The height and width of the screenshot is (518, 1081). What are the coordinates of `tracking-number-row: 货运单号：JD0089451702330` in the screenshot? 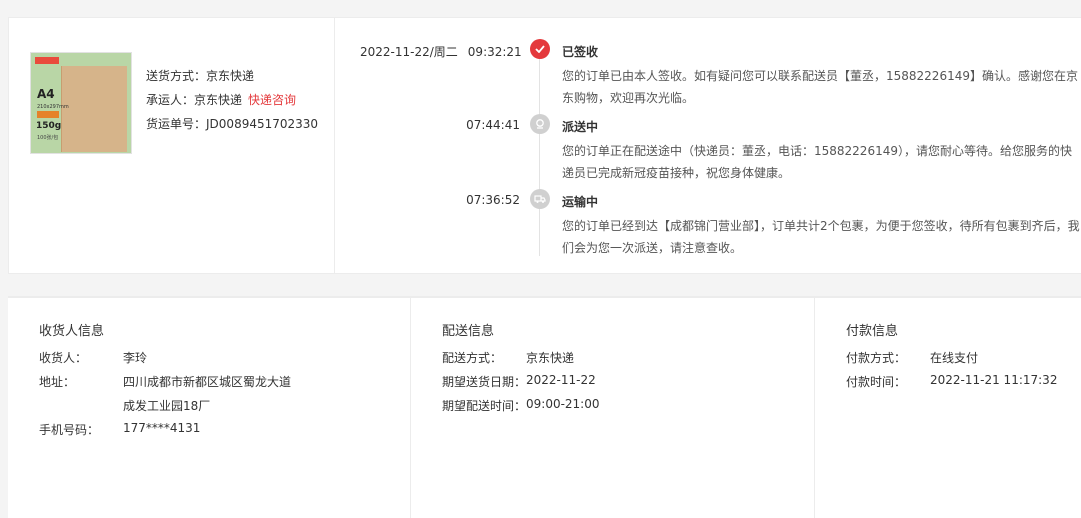 It's located at (232, 124).